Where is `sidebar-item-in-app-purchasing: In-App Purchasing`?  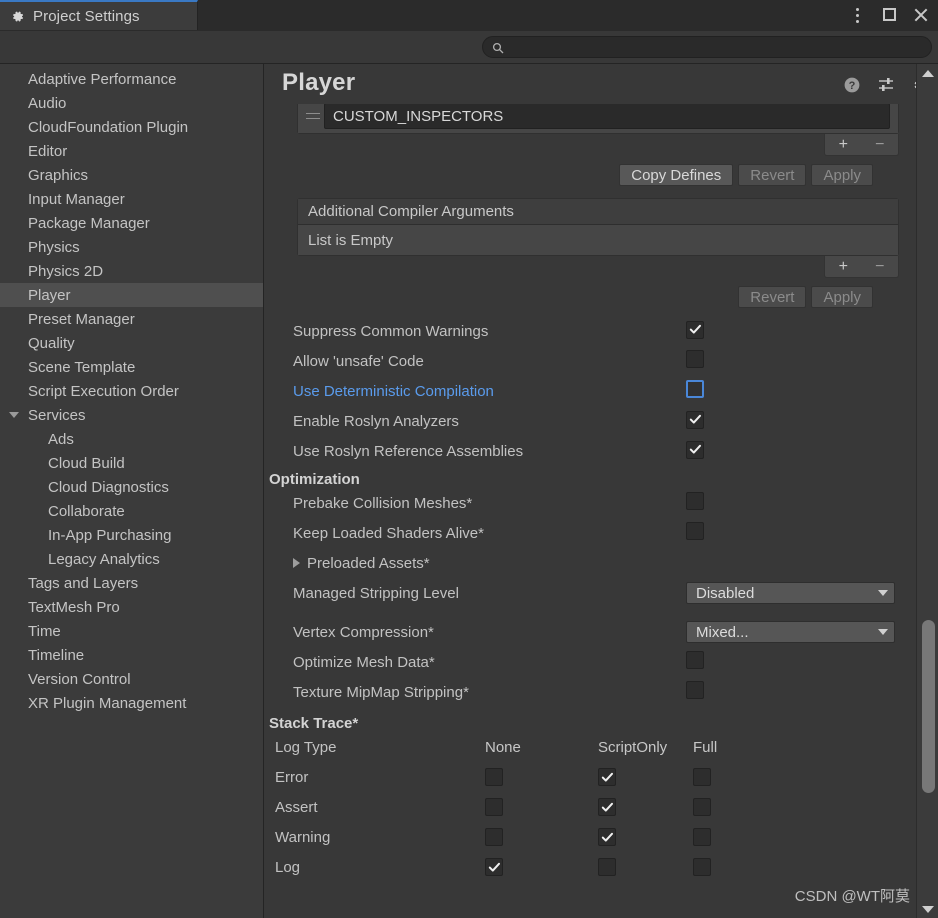 sidebar-item-in-app-purchasing: In-App Purchasing is located at coordinates (131, 535).